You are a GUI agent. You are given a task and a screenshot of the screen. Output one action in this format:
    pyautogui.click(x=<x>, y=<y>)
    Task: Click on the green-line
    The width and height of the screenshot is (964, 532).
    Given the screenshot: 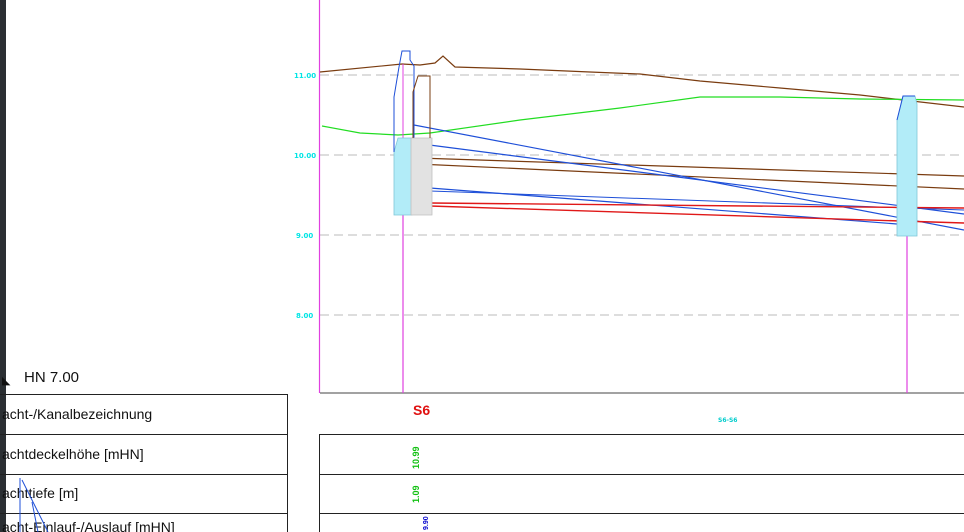 What is the action you would take?
    pyautogui.click(x=642, y=116)
    